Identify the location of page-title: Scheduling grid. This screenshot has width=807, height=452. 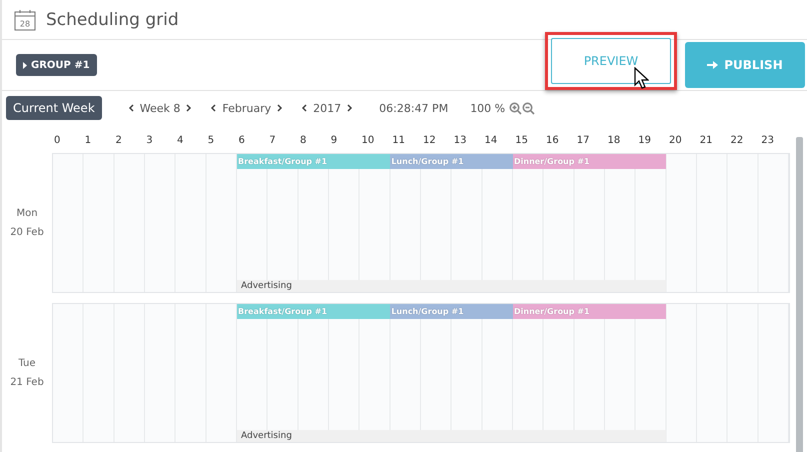
(112, 20).